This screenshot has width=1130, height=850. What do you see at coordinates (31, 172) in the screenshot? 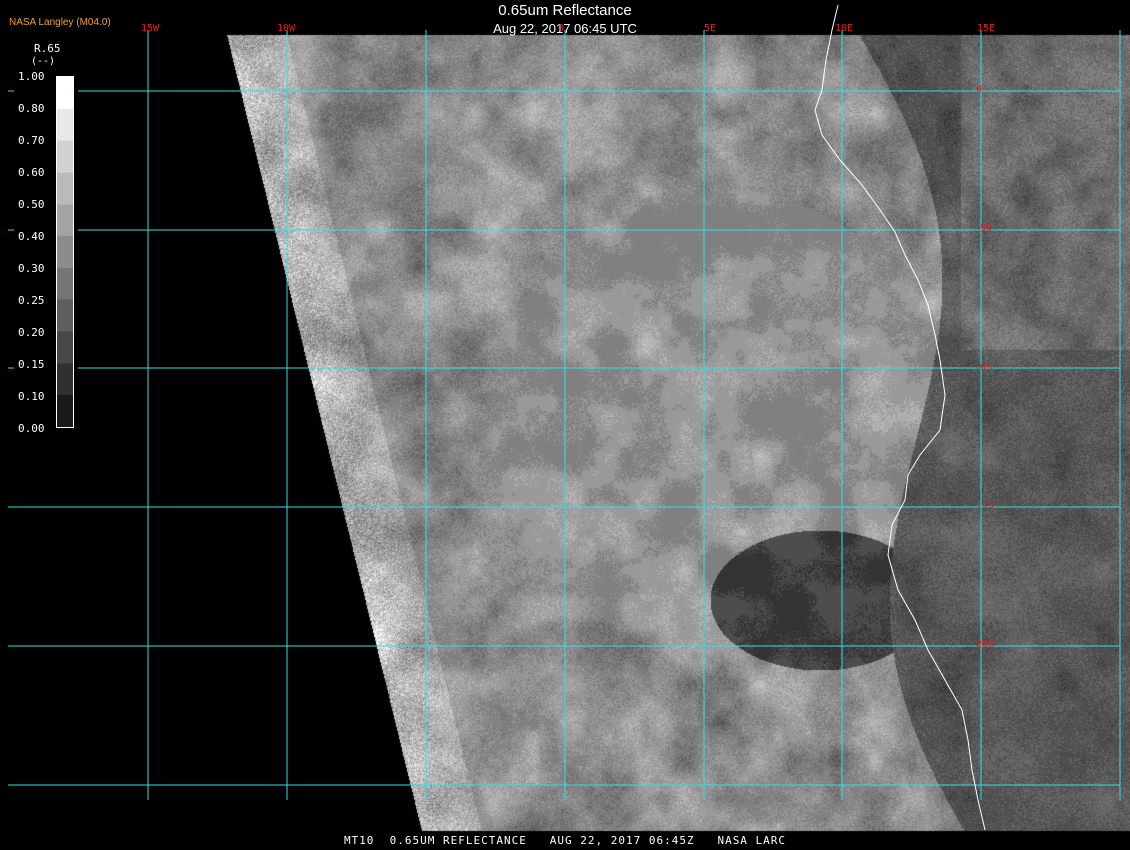
I see `colorbar-tick: 0.60` at bounding box center [31, 172].